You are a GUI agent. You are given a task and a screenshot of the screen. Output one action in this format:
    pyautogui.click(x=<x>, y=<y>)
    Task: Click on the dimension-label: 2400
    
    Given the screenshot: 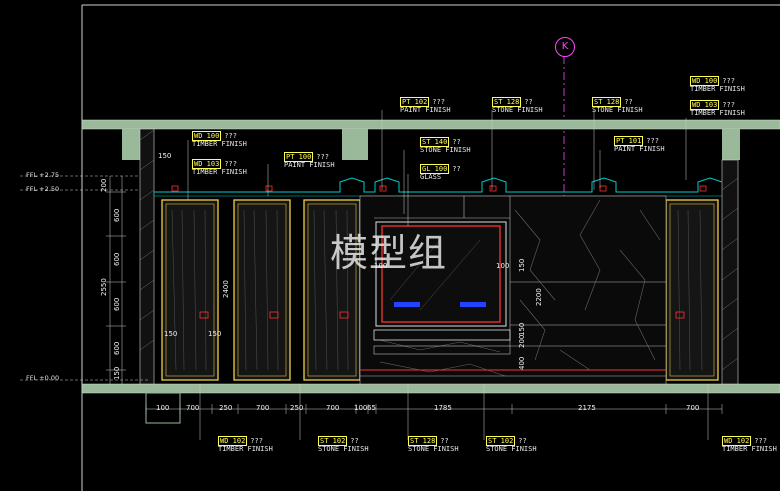 What is the action you would take?
    pyautogui.click(x=226, y=289)
    